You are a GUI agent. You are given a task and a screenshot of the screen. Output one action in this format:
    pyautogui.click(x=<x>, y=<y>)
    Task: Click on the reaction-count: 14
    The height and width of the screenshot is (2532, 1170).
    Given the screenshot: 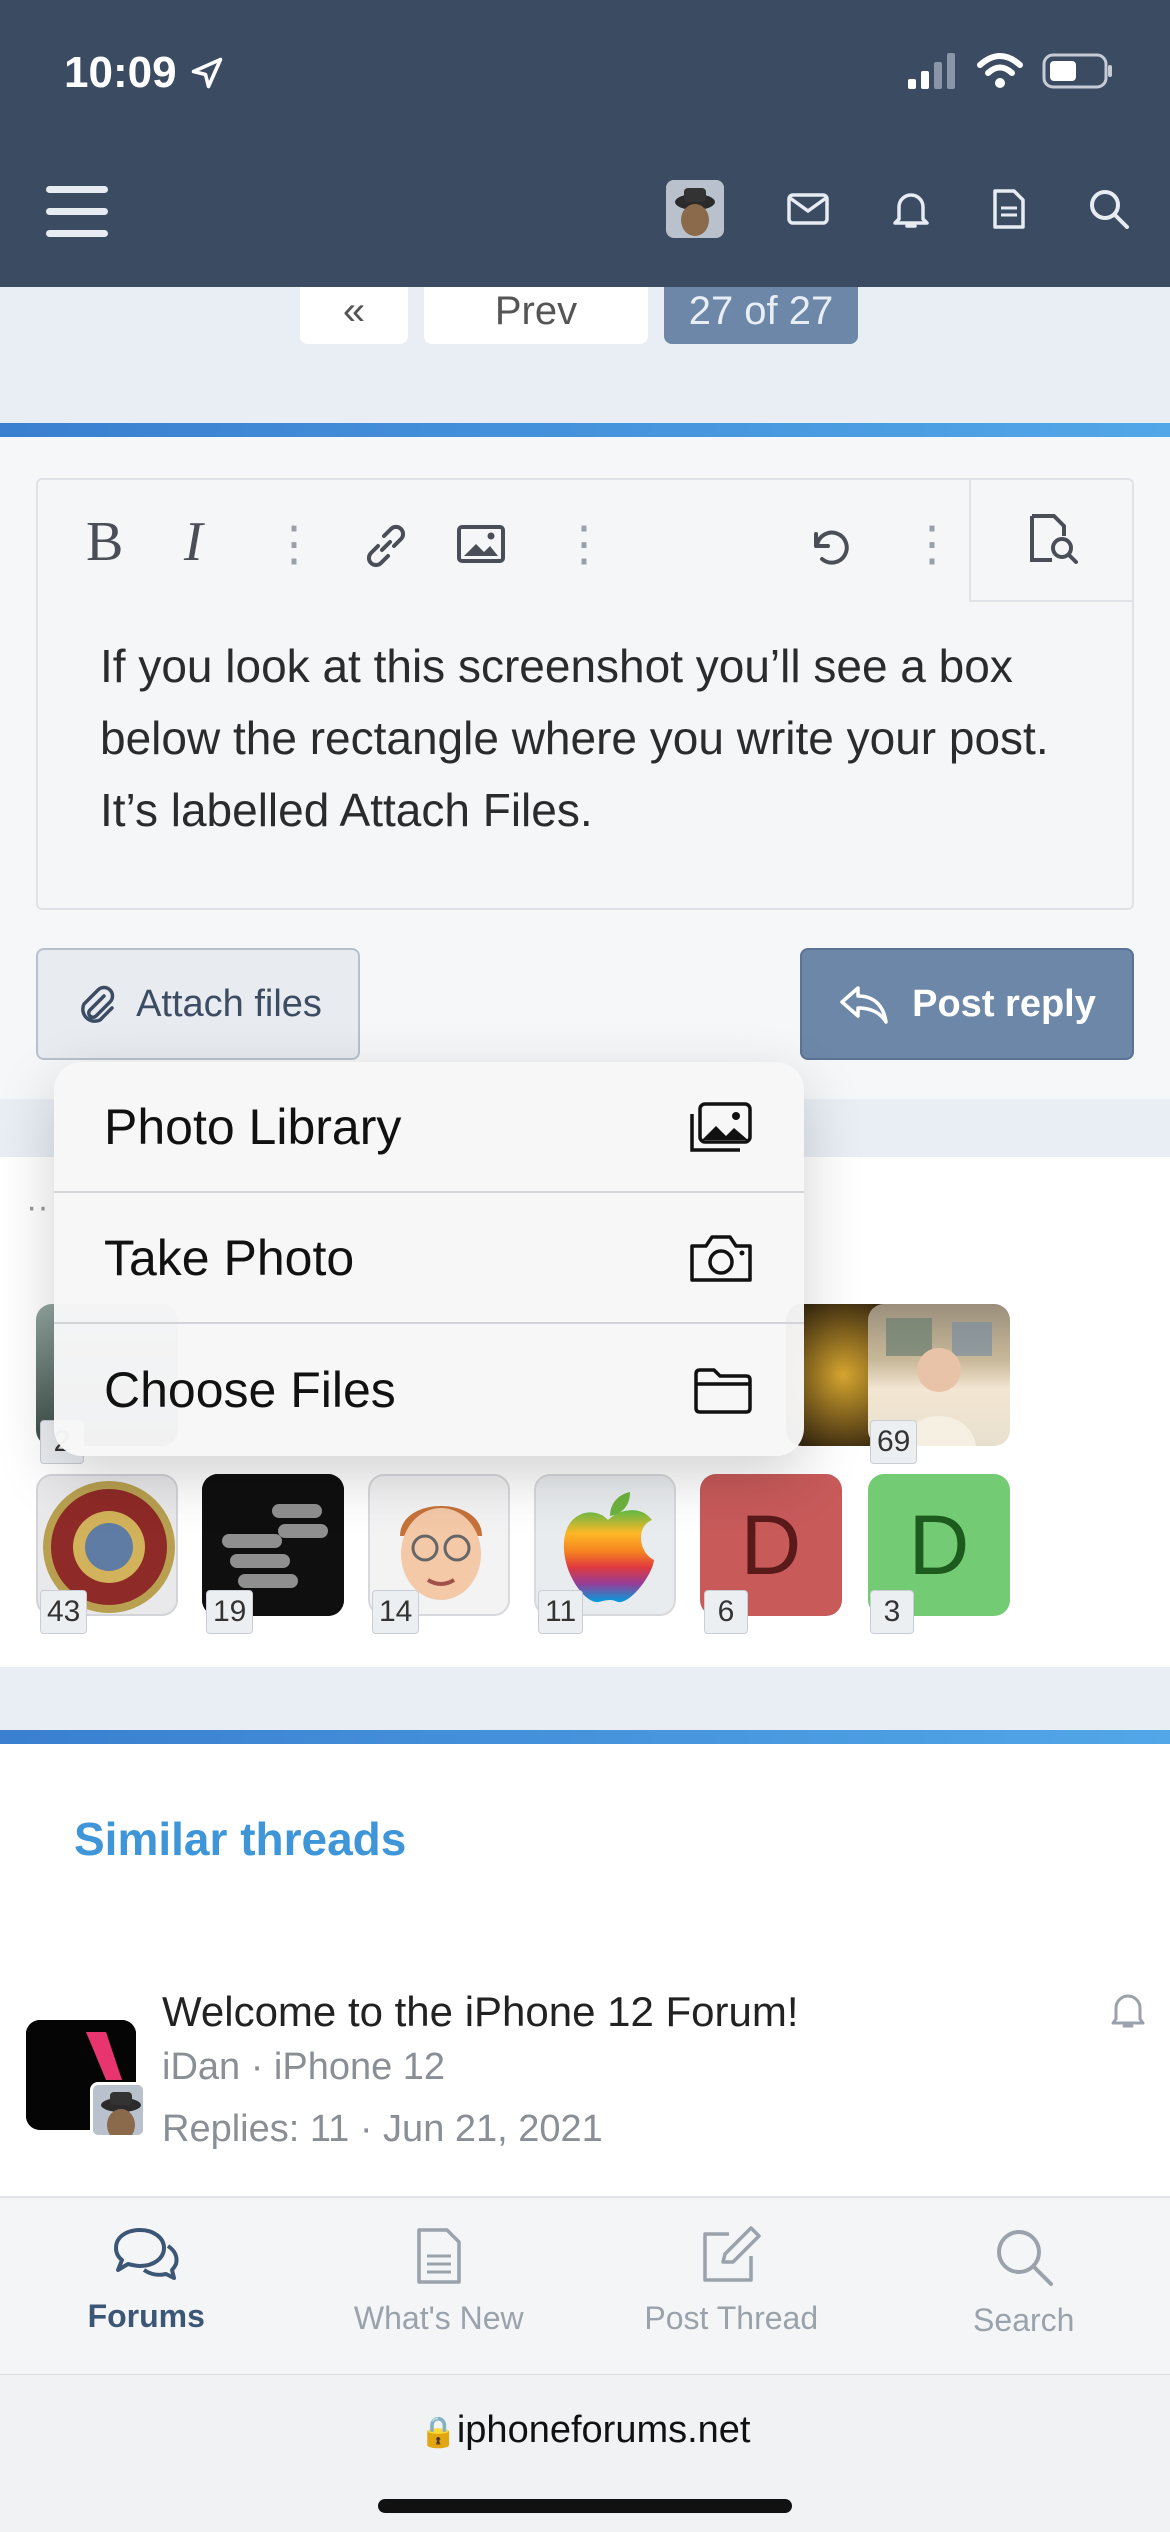 What is the action you would take?
    pyautogui.click(x=396, y=1612)
    